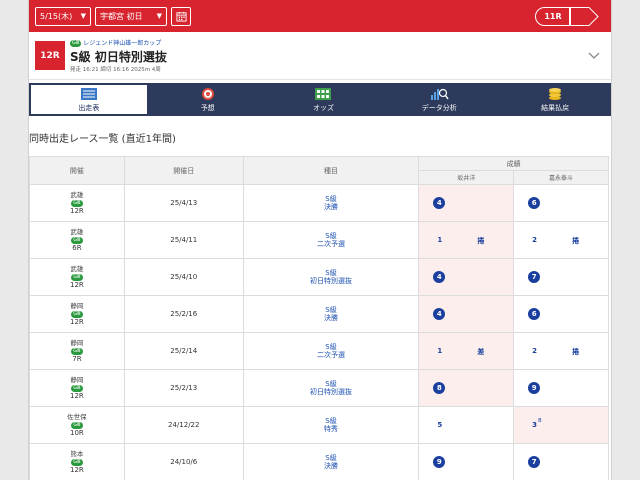  Describe the element at coordinates (208, 99) in the screenshot. I see `tab-prediction: 予想` at that location.